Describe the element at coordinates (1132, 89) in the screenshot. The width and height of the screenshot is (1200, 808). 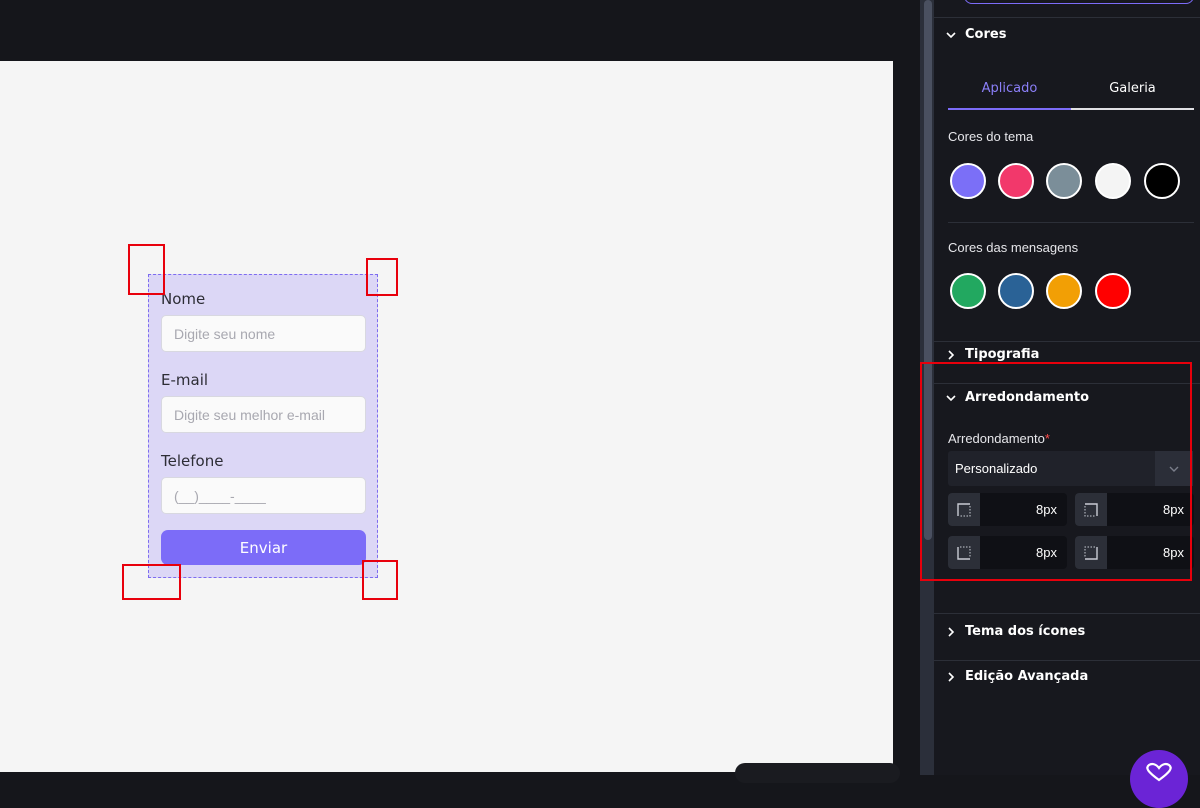
I see `tab-galeria: Galeria` at that location.